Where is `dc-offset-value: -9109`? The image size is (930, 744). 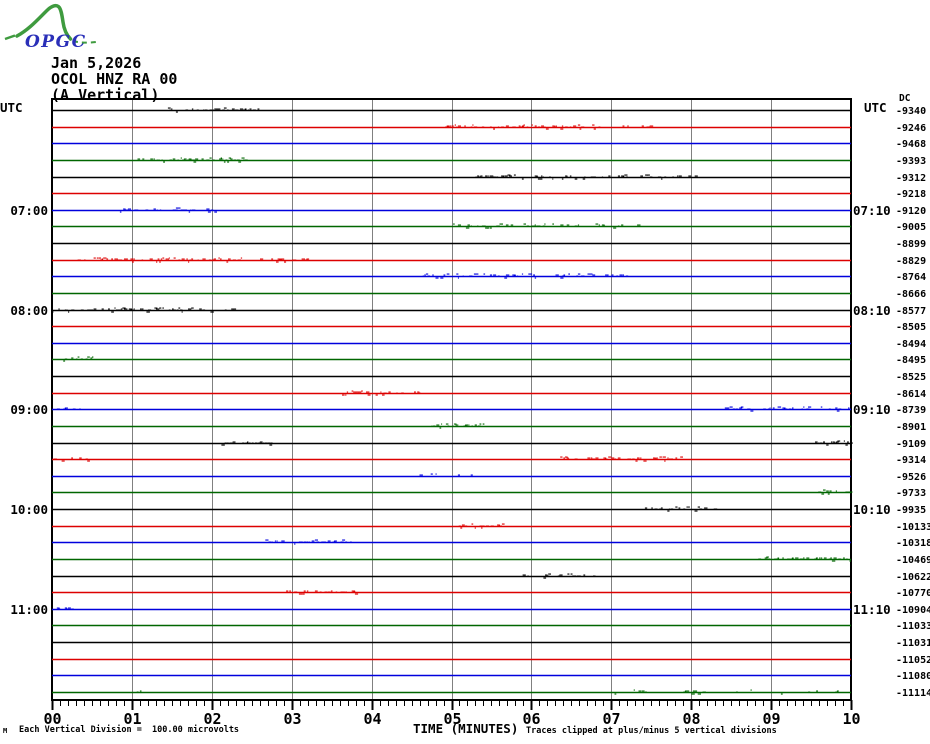 dc-offset-value: -9109 is located at coordinates (911, 444).